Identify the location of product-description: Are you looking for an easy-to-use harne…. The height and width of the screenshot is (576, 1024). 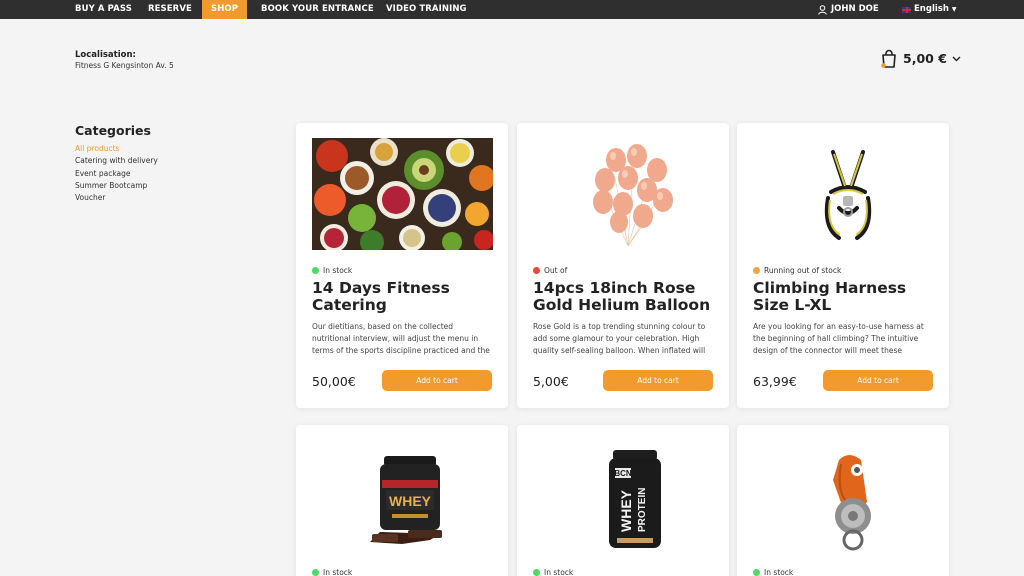
(838, 338).